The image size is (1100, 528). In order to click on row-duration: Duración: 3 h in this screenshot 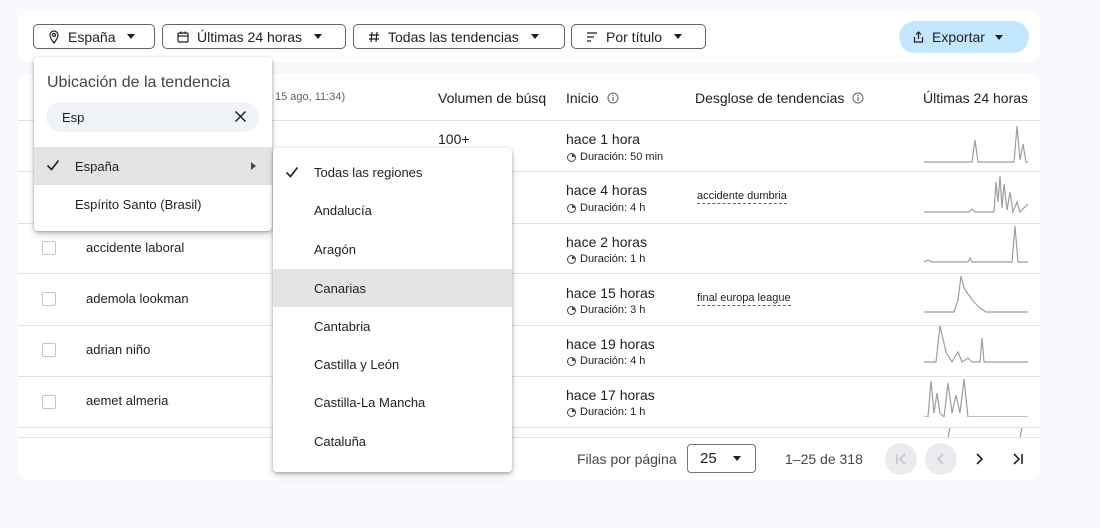, I will do `click(606, 310)`.